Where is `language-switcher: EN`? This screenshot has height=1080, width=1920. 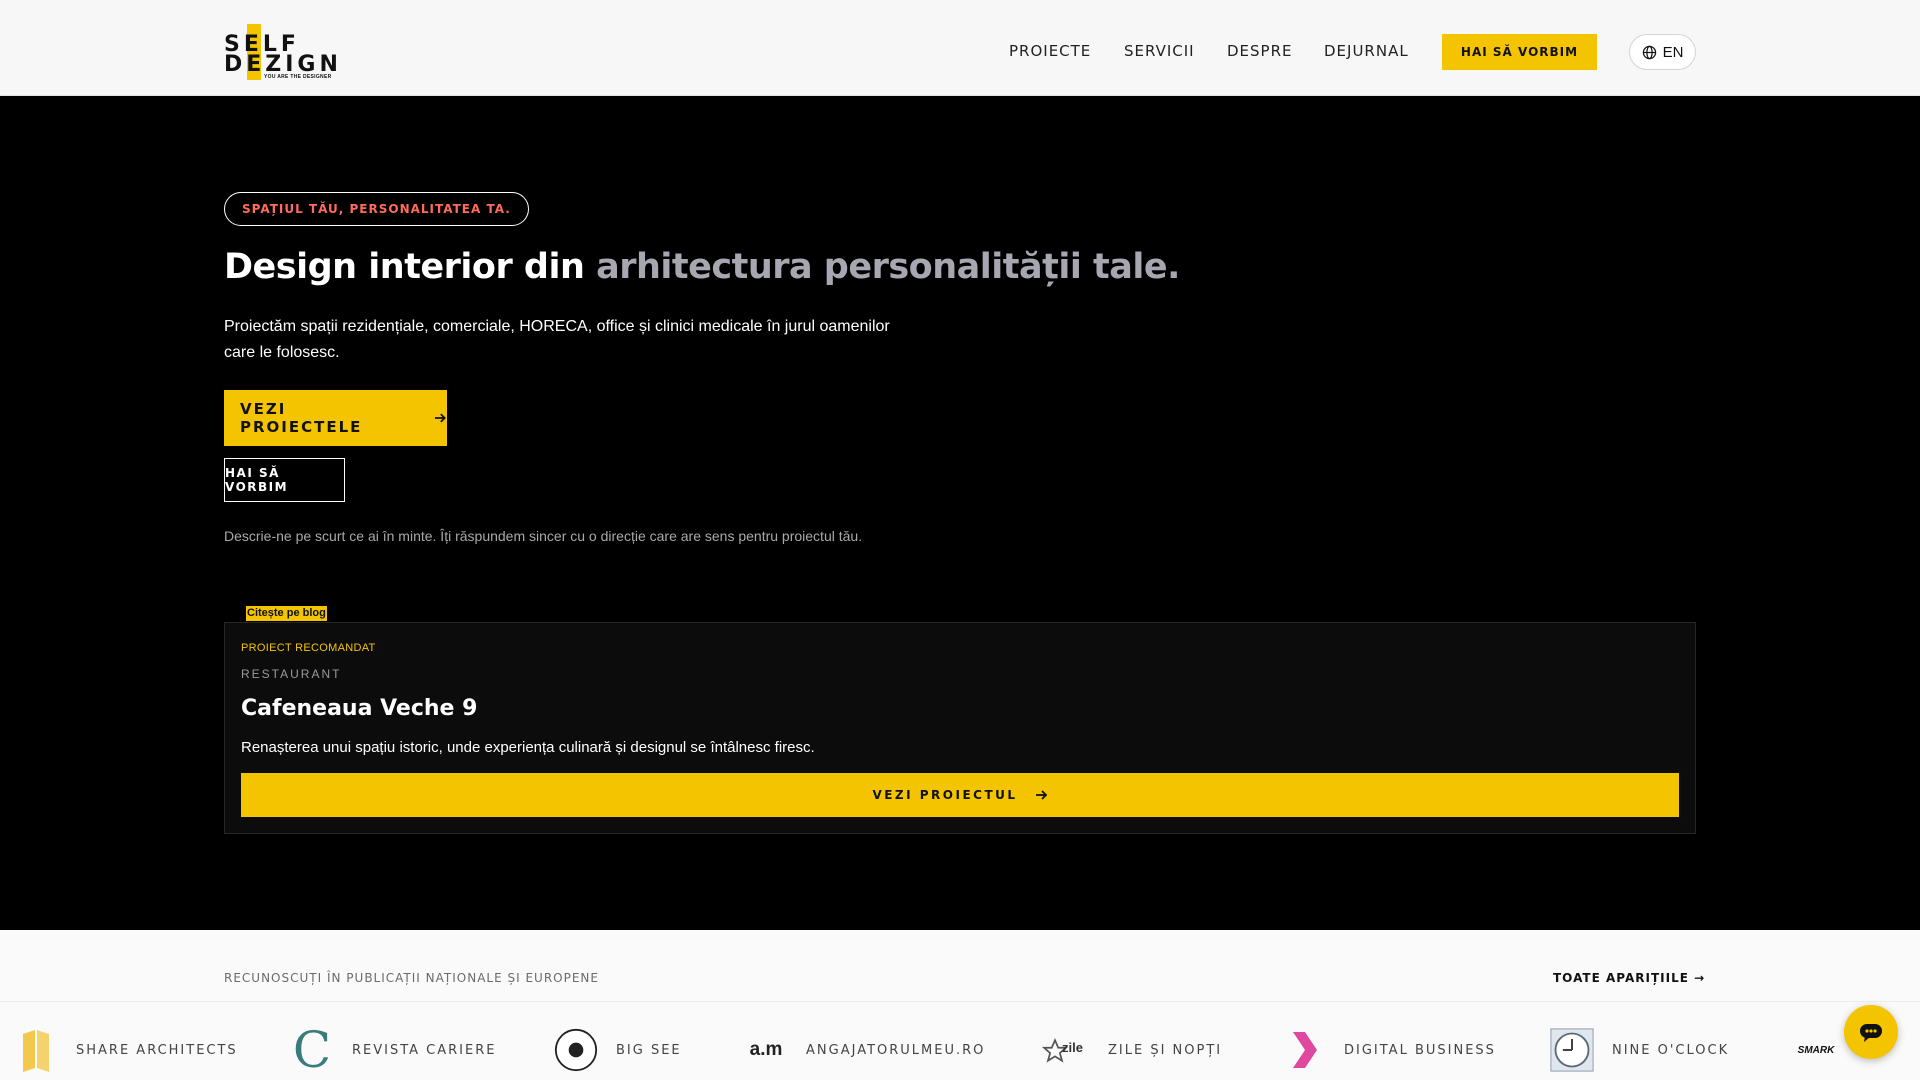
language-switcher: EN is located at coordinates (1662, 52).